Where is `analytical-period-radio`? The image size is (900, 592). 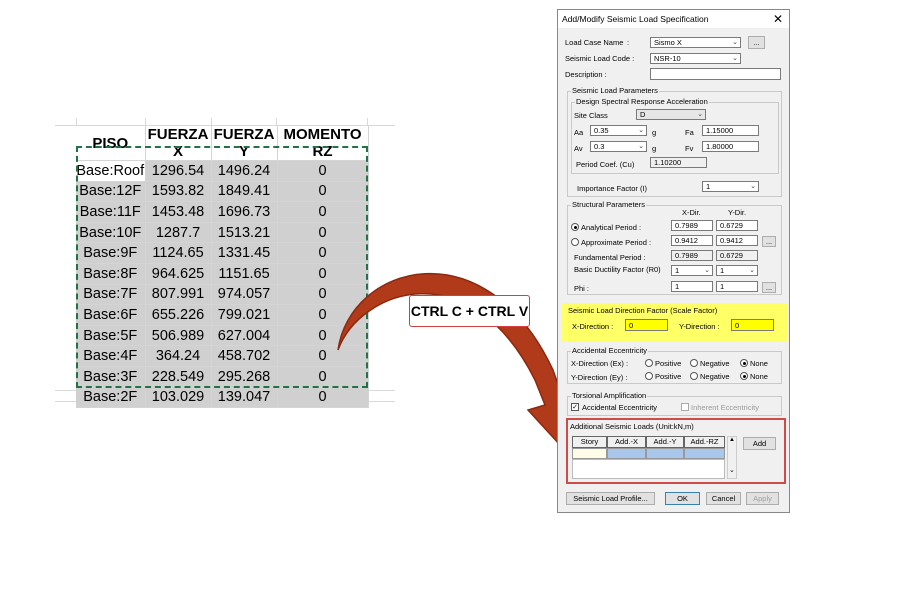 analytical-period-radio is located at coordinates (575, 227).